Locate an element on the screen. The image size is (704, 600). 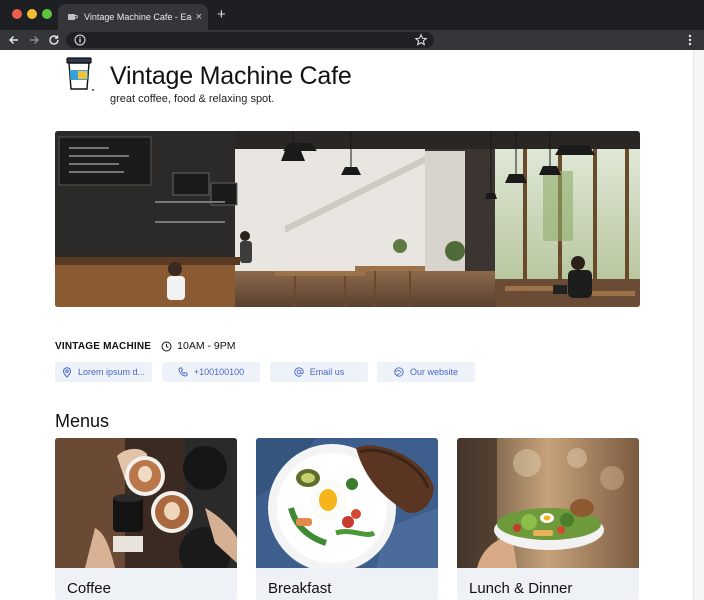
back-arrow-icon is located at coordinates (14, 40).